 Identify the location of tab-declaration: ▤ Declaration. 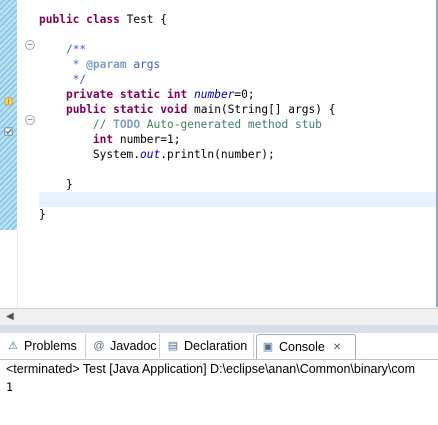
(208, 346).